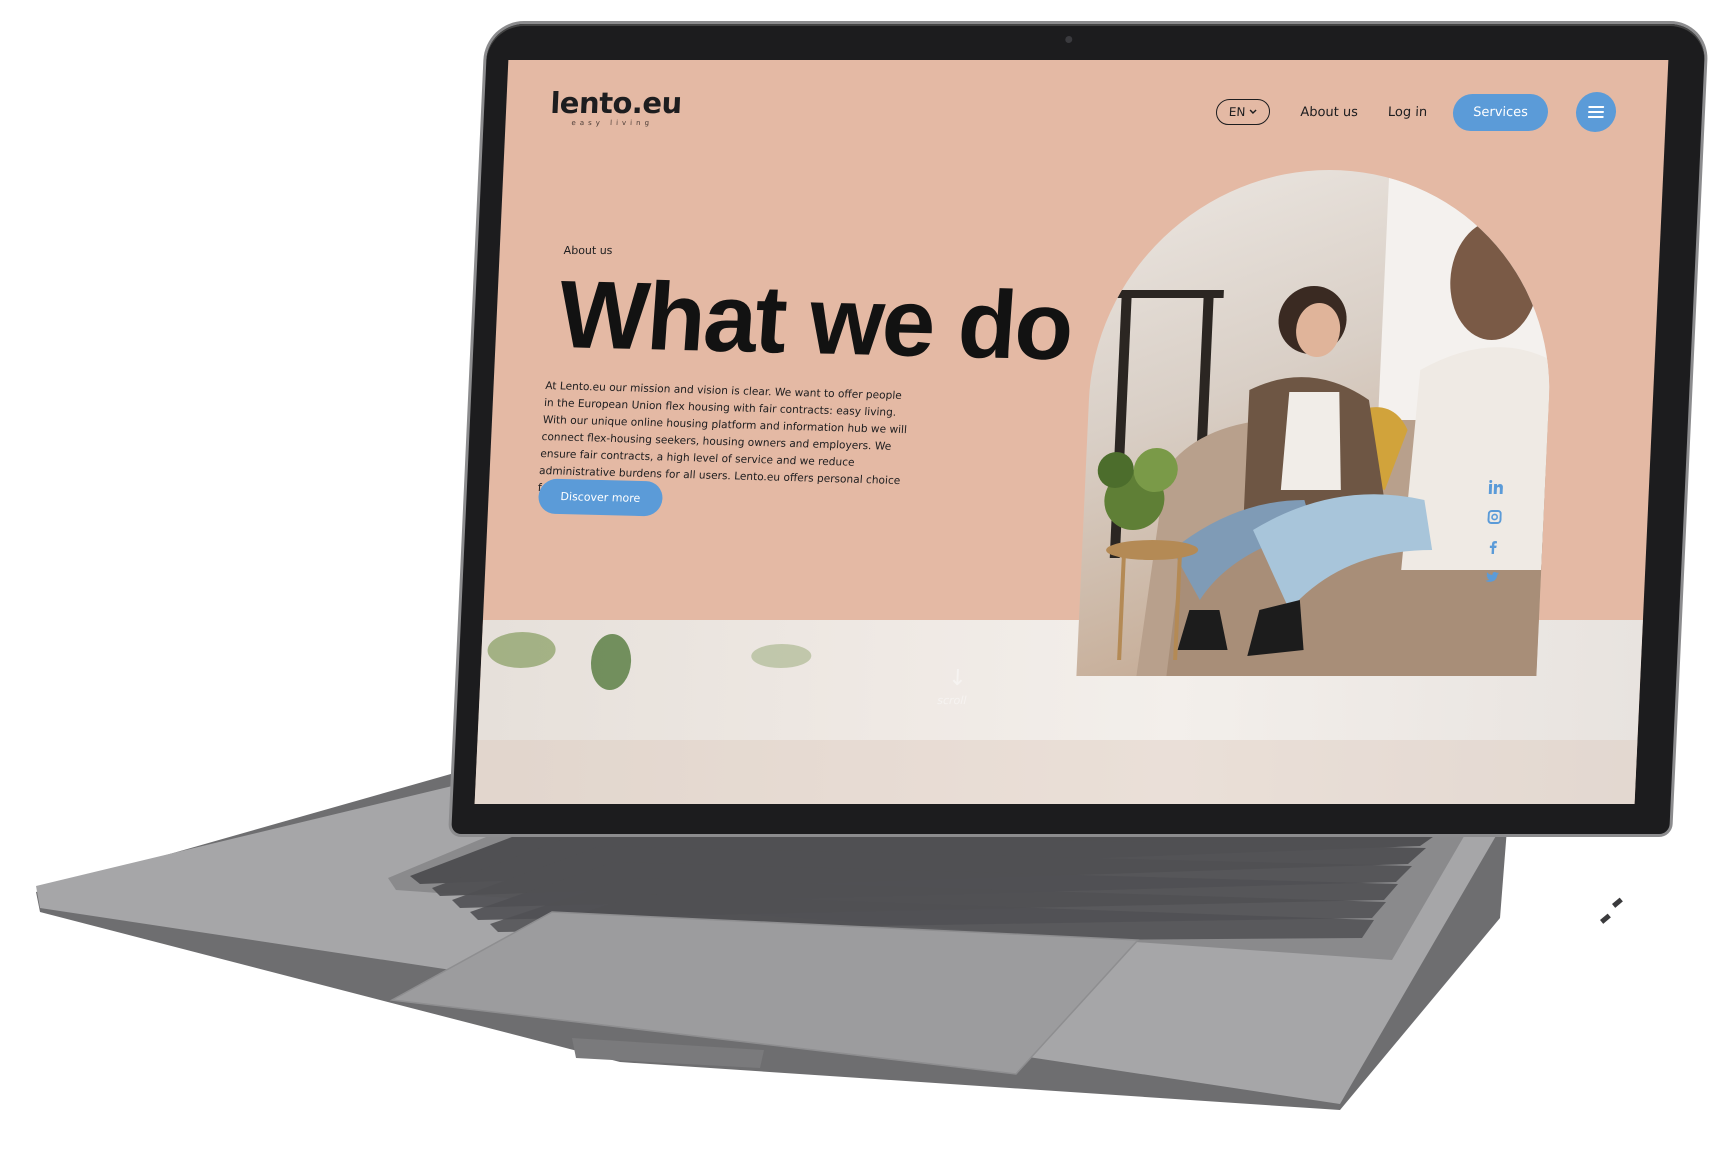 This screenshot has width=1714, height=1176. What do you see at coordinates (815, 321) in the screenshot?
I see `page-title: What we do` at bounding box center [815, 321].